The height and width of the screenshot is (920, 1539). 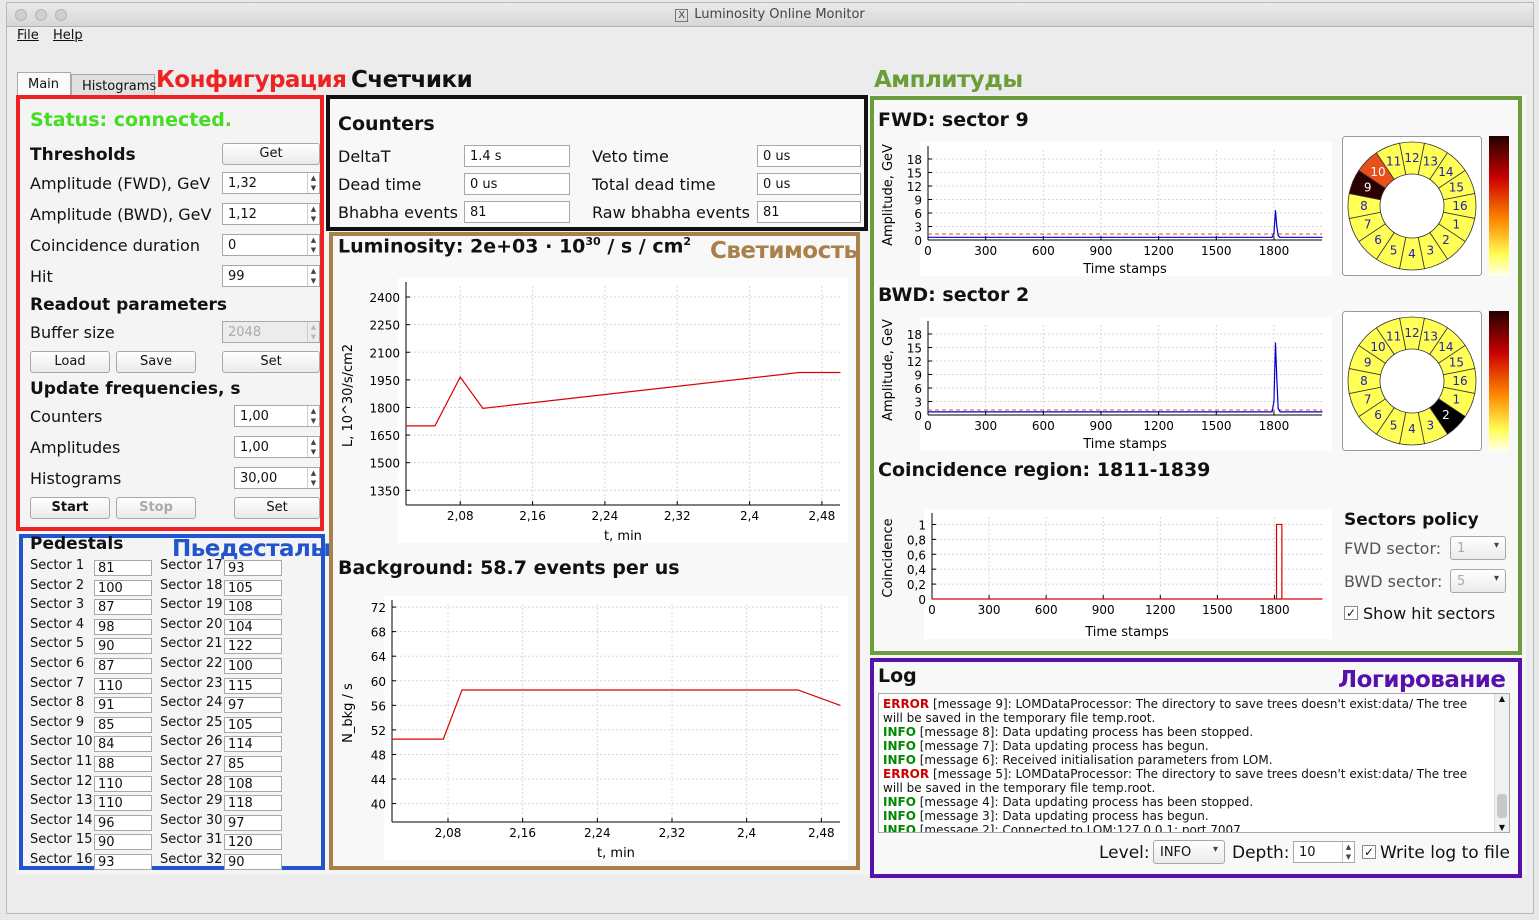 What do you see at coordinates (906, 774) in the screenshot?
I see `log-level-tag: ERROR` at bounding box center [906, 774].